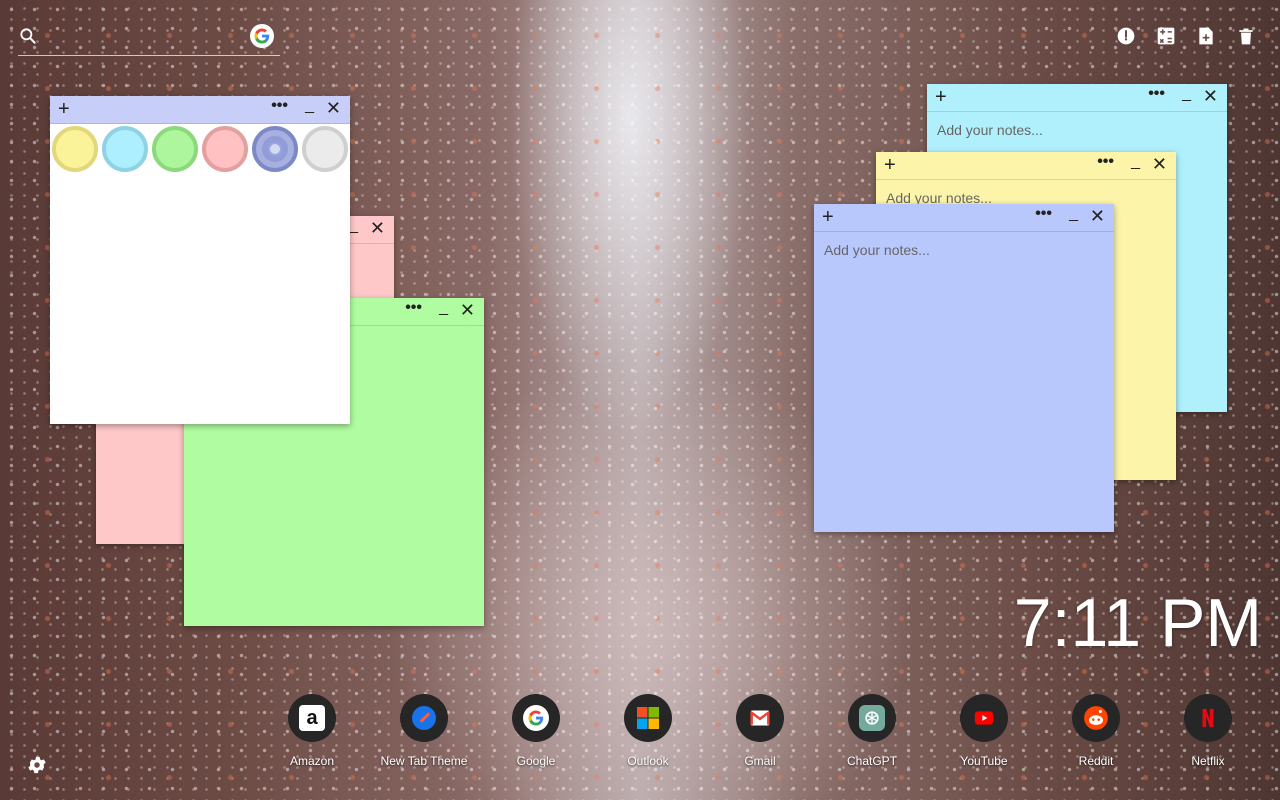 This screenshot has height=800, width=1280. What do you see at coordinates (312, 718) in the screenshot?
I see `amazon-icon: a` at bounding box center [312, 718].